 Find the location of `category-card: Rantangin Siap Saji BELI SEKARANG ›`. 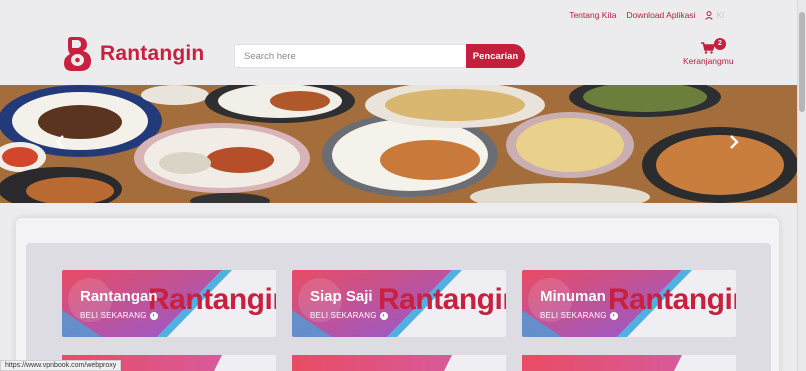

category-card: Rantangin Siap Saji BELI SEKARANG › is located at coordinates (399, 303).